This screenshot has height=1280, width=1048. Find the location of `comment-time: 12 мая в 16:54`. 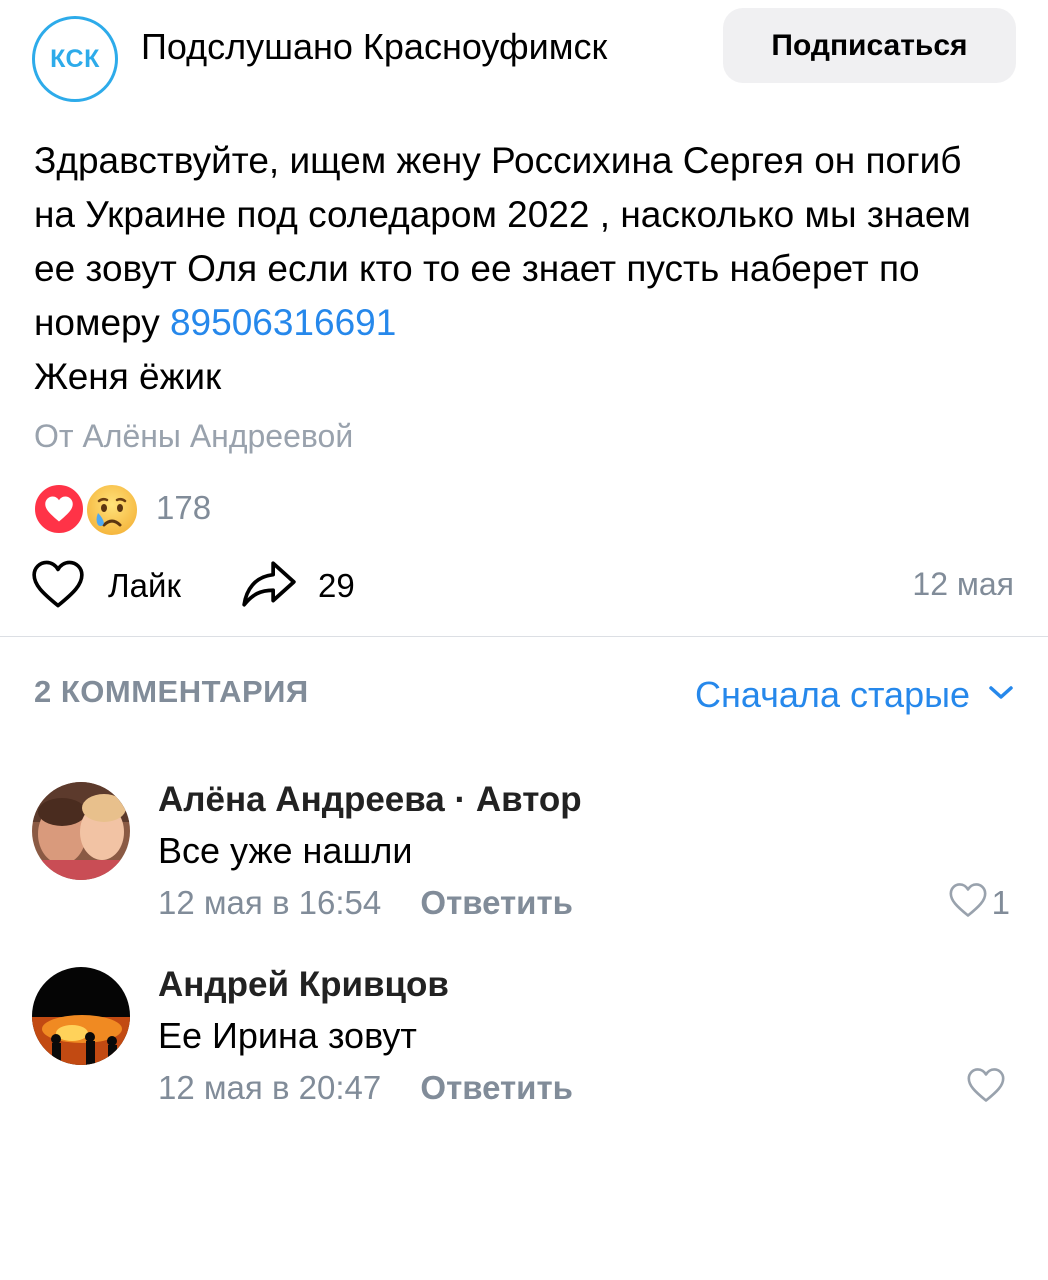

comment-time: 12 мая в 16:54 is located at coordinates (270, 902).